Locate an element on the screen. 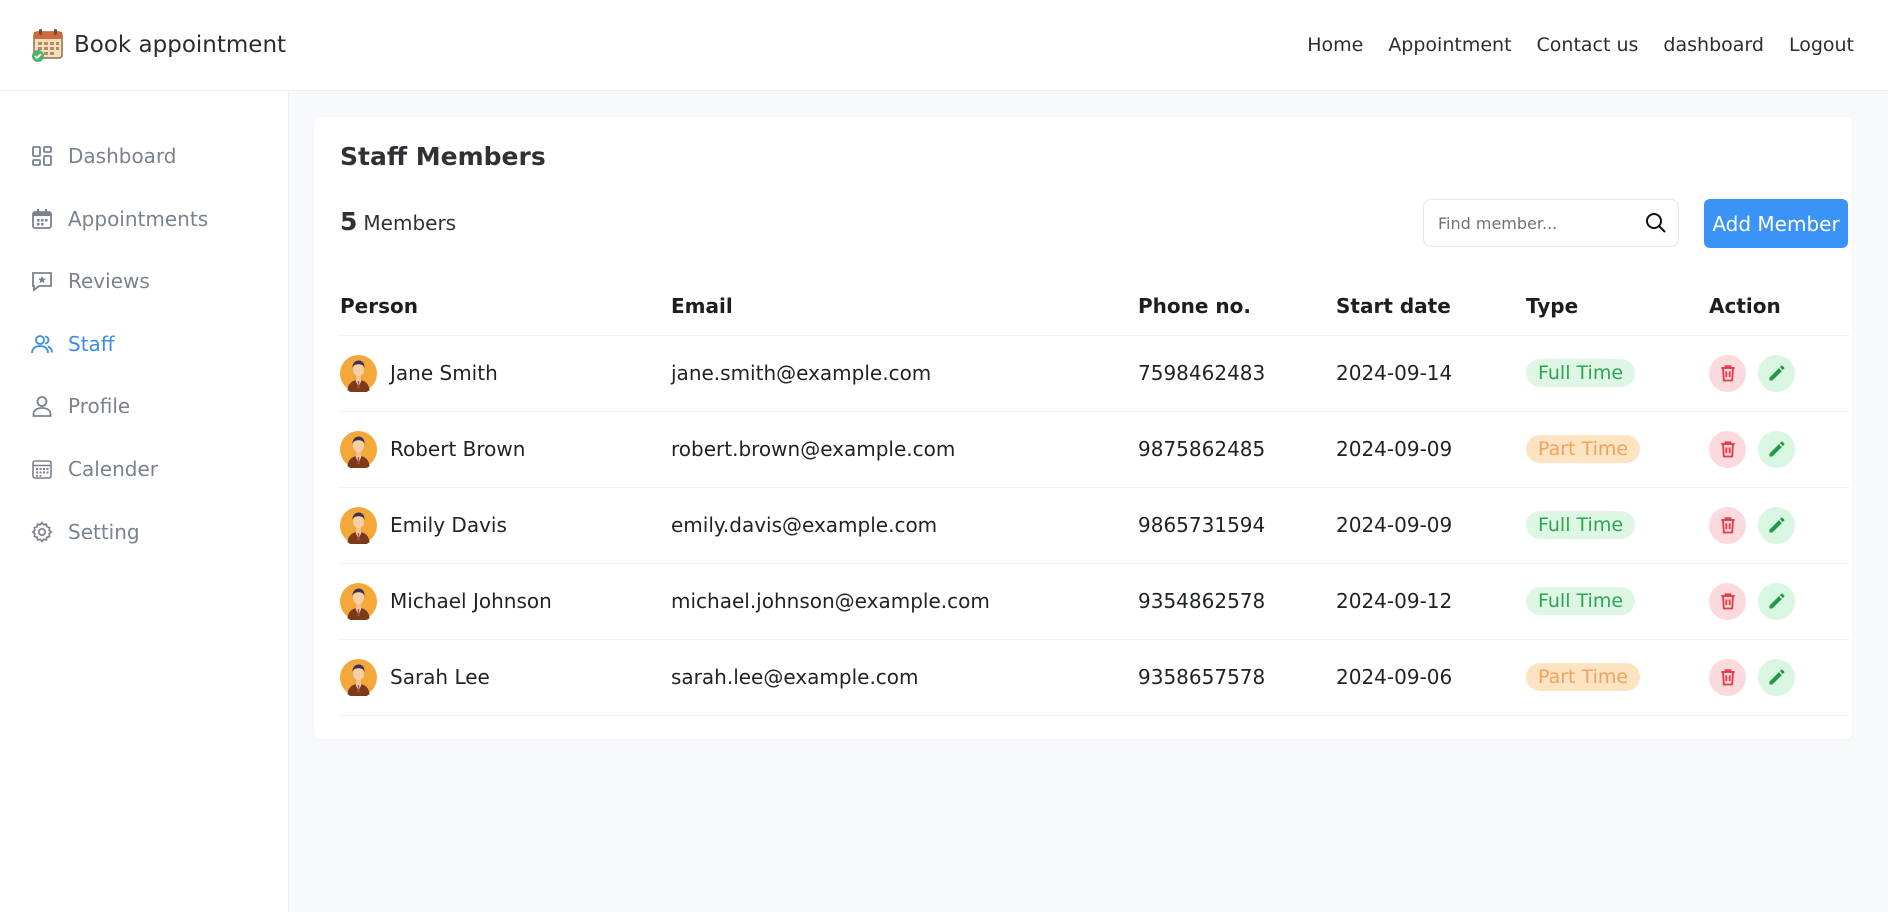 This screenshot has height=912, width=1888. review-icon is located at coordinates (42, 282).